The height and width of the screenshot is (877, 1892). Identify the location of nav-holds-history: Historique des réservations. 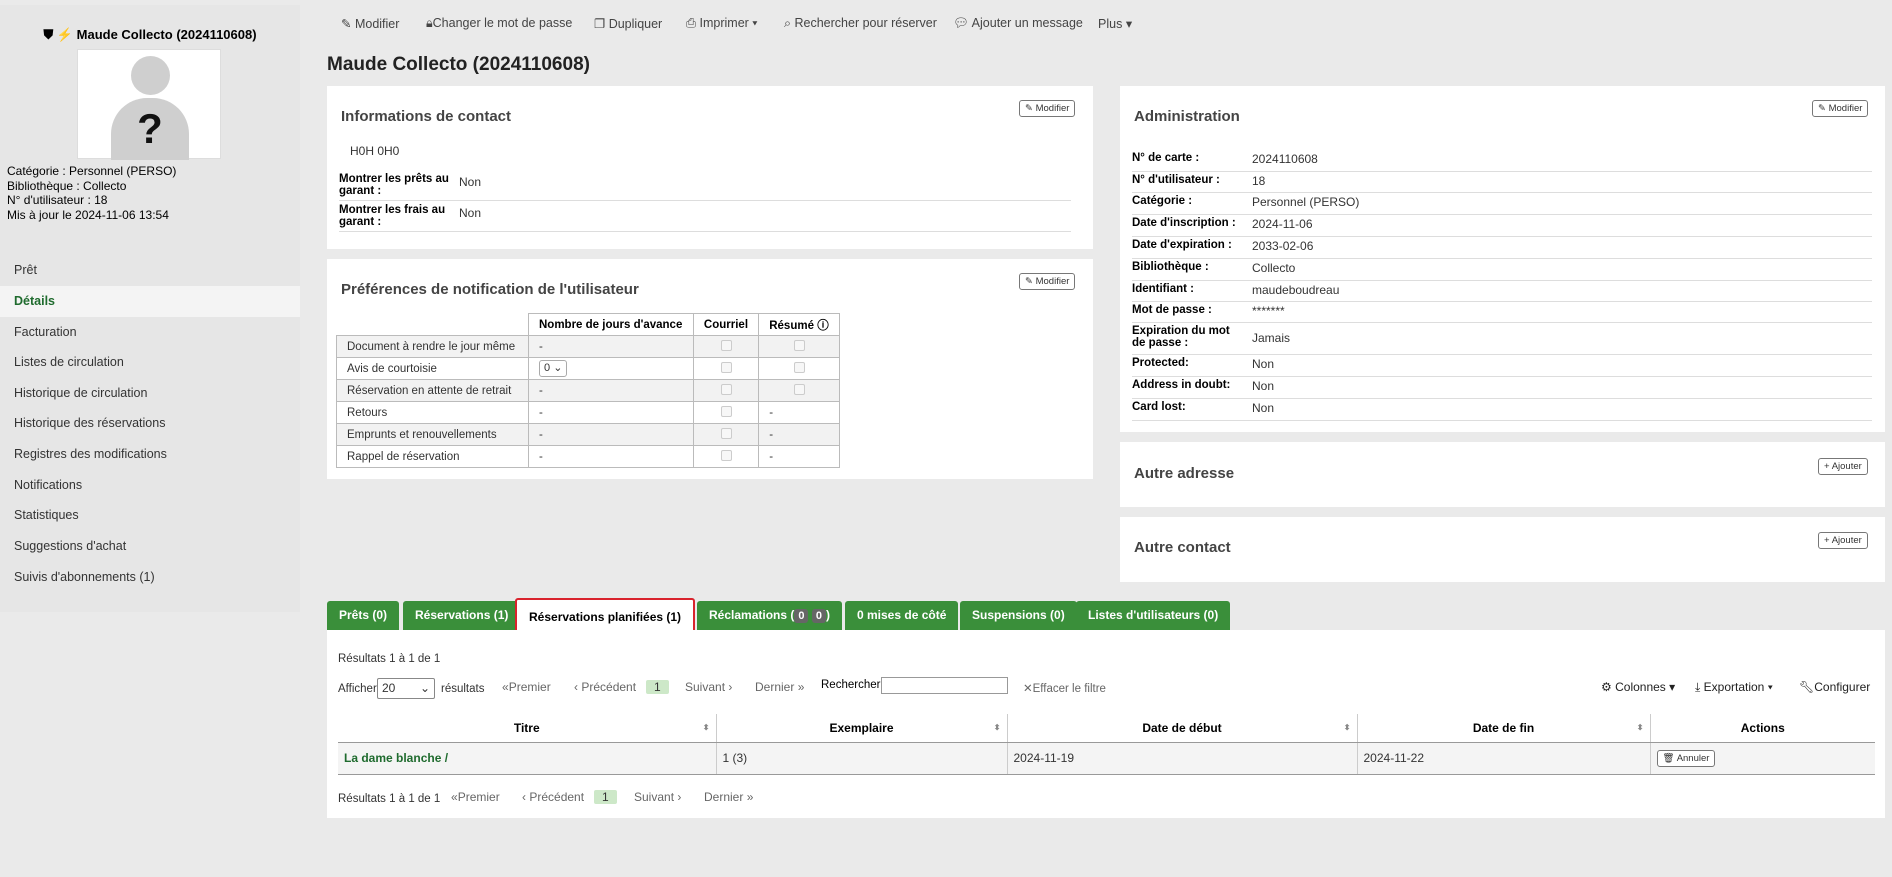
(150, 423).